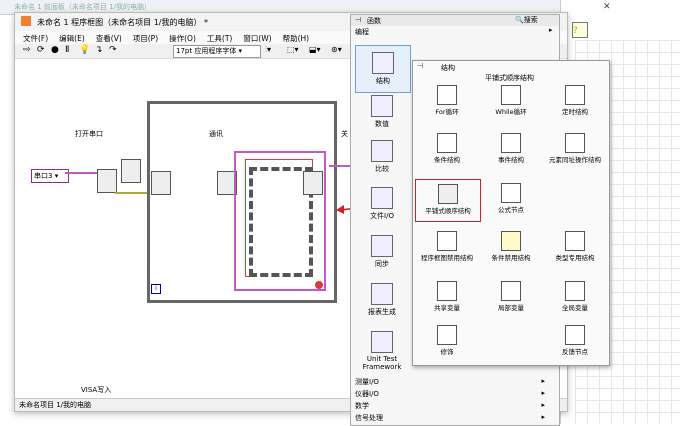 This screenshot has height=426, width=680. I want to click on loop-iteration-terminal: i, so click(156, 289).